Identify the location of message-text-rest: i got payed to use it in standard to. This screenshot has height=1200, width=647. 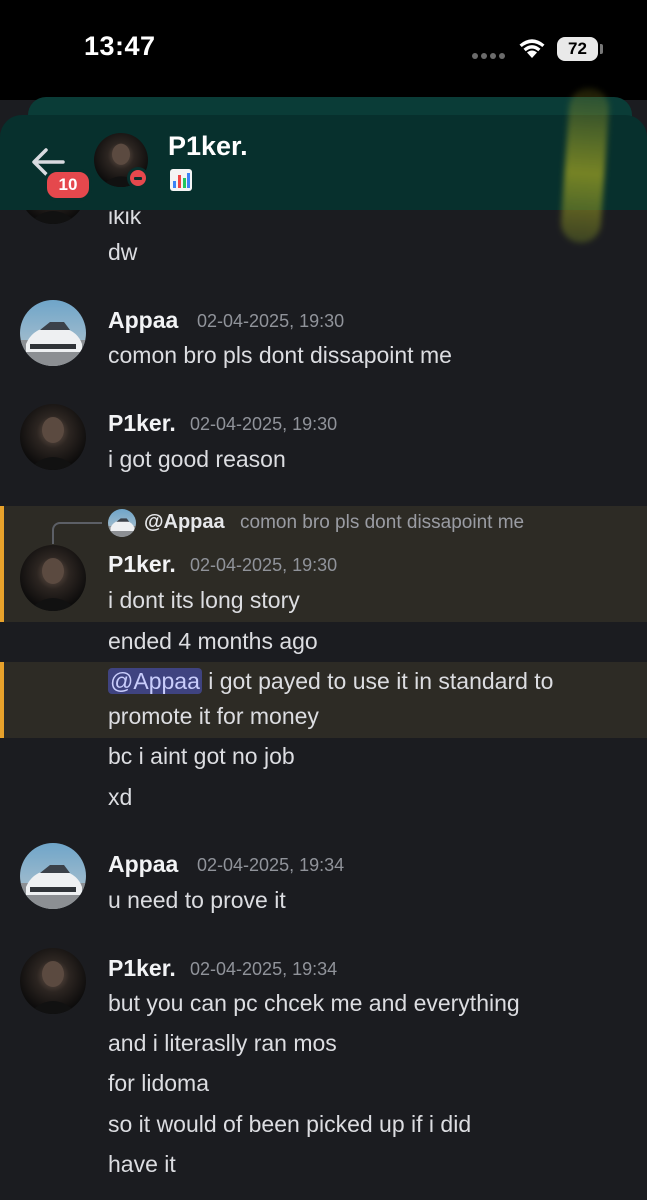
(377, 681).